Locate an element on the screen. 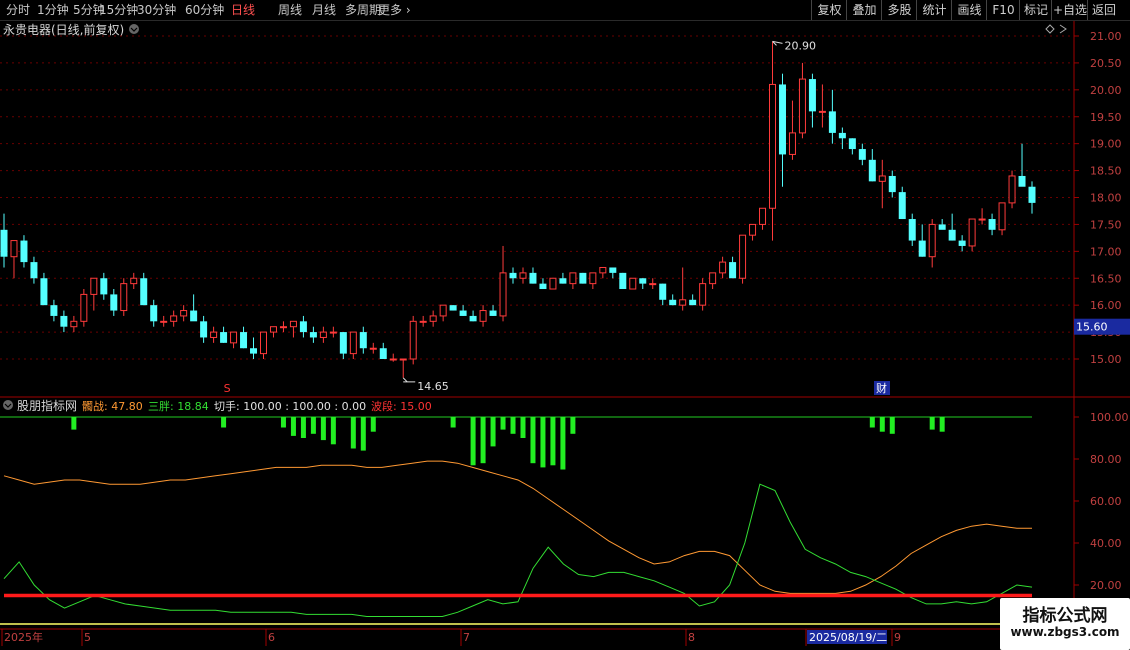 Image resolution: width=1130 pixels, height=650 pixels. date-label: 2025年 is located at coordinates (23, 637).